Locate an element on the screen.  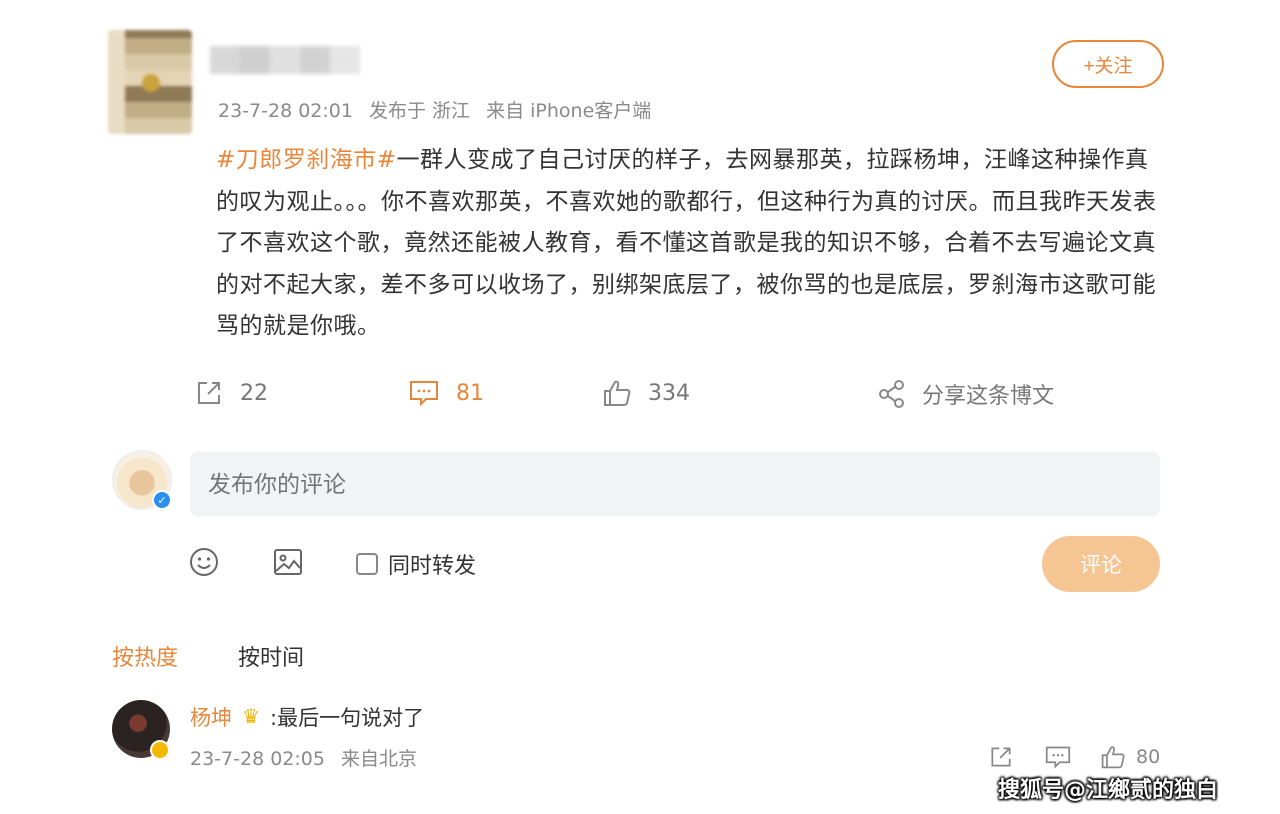
comment-reply-button is located at coordinates (1058, 757).